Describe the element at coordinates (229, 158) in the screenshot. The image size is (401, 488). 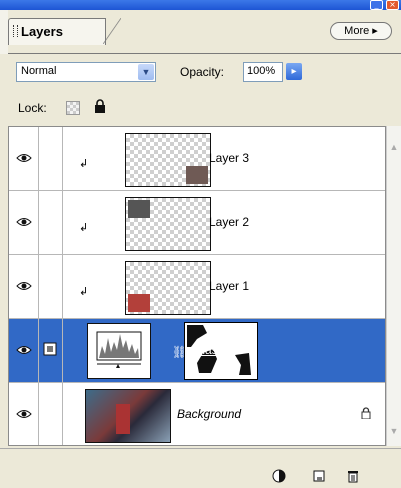
I see `layer-name: Layer 3` at that location.